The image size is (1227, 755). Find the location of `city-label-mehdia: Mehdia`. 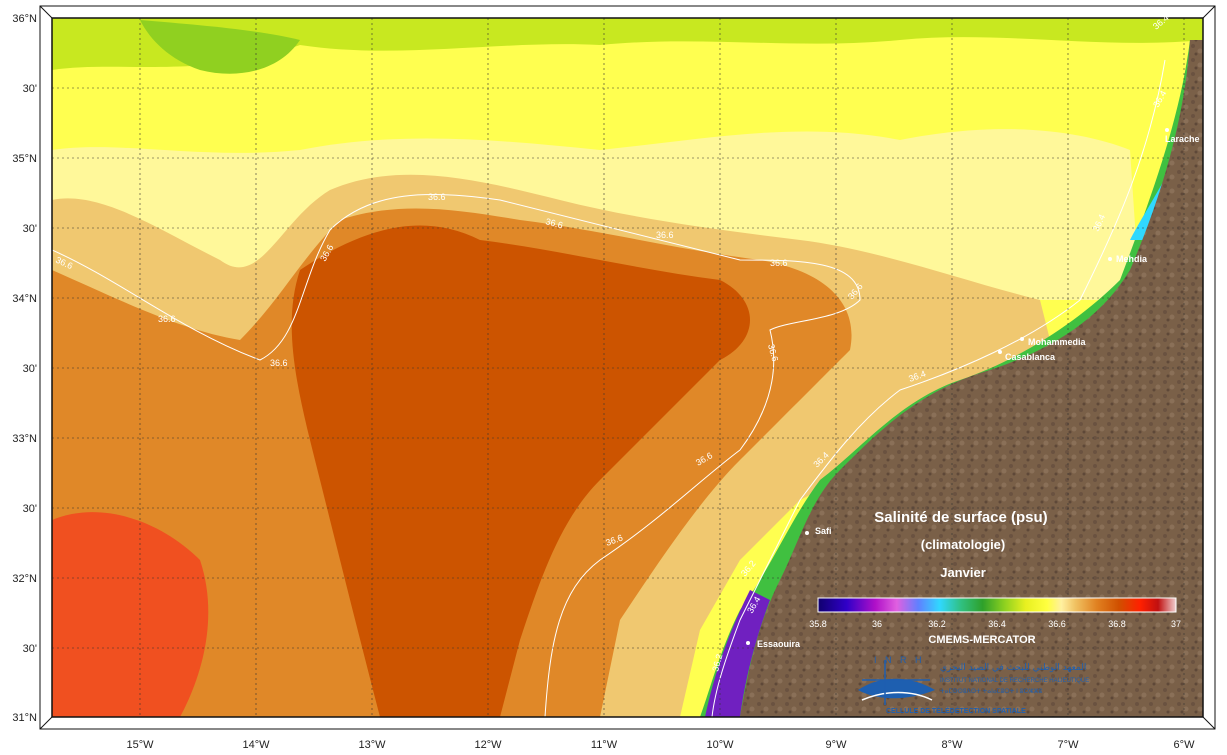

city-label-mehdia: Mehdia is located at coordinates (1132, 259).